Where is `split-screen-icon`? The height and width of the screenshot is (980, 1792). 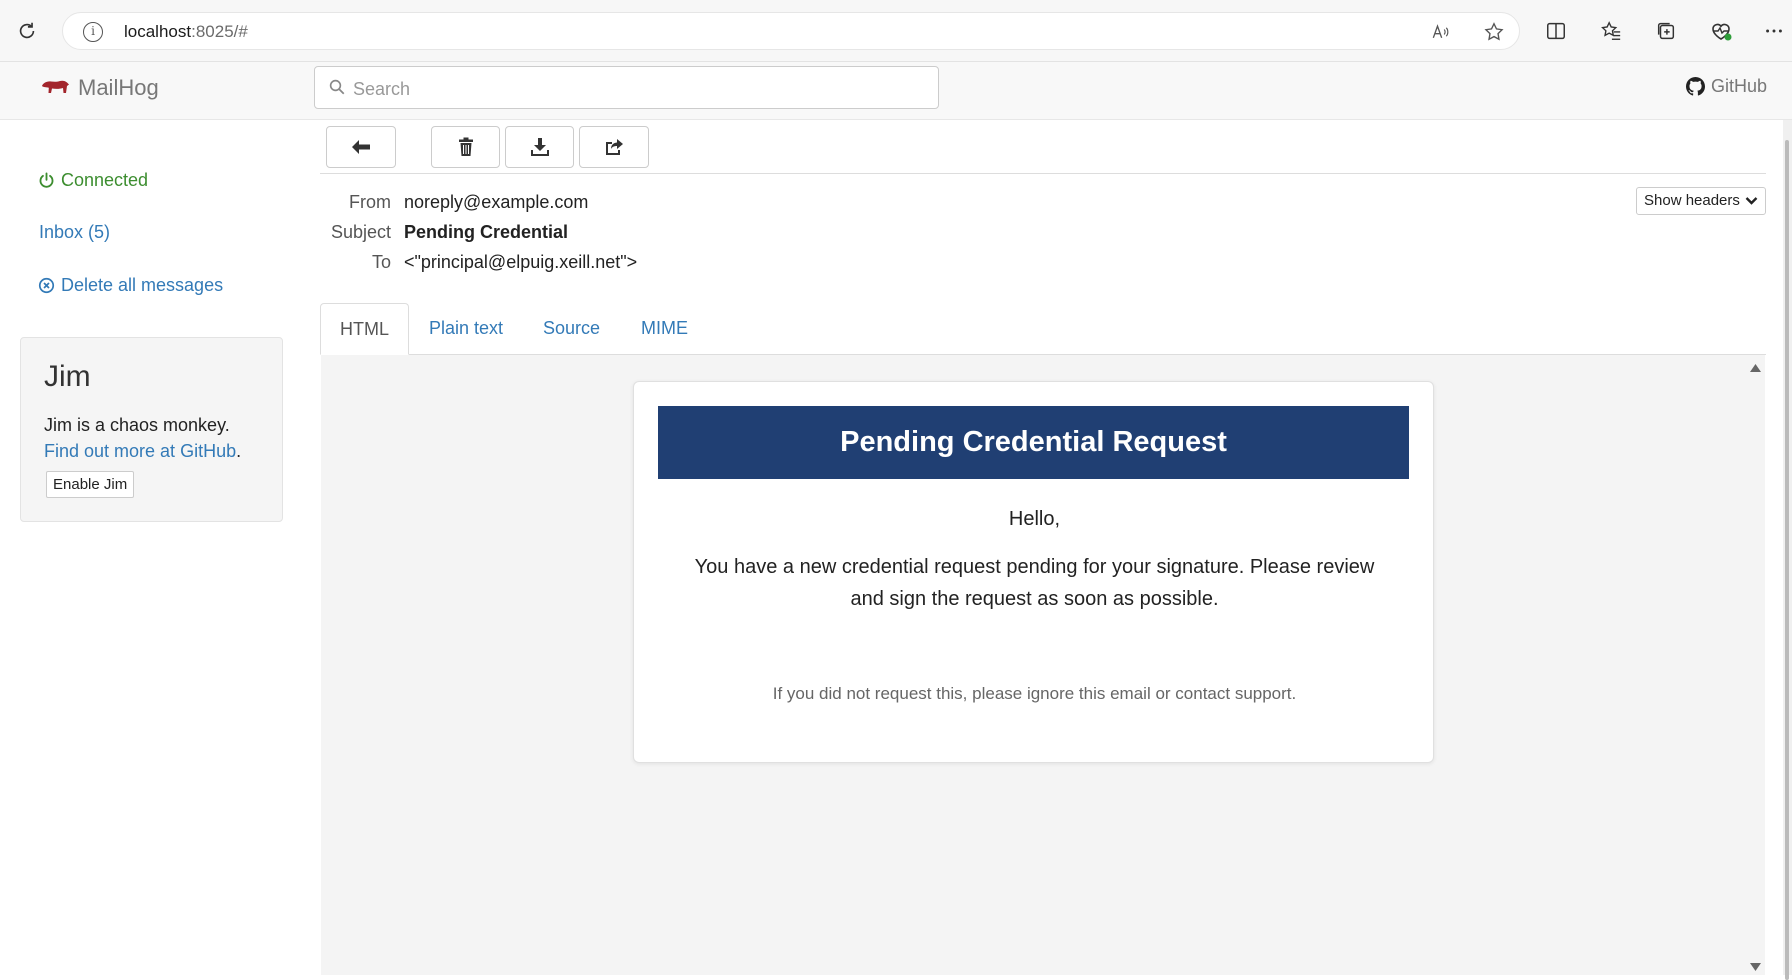
split-screen-icon is located at coordinates (1556, 31).